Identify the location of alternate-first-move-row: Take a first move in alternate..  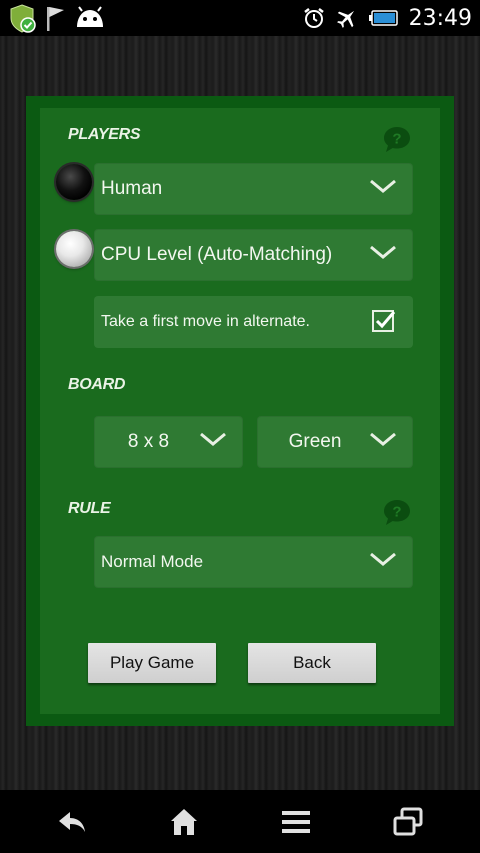
(253, 322).